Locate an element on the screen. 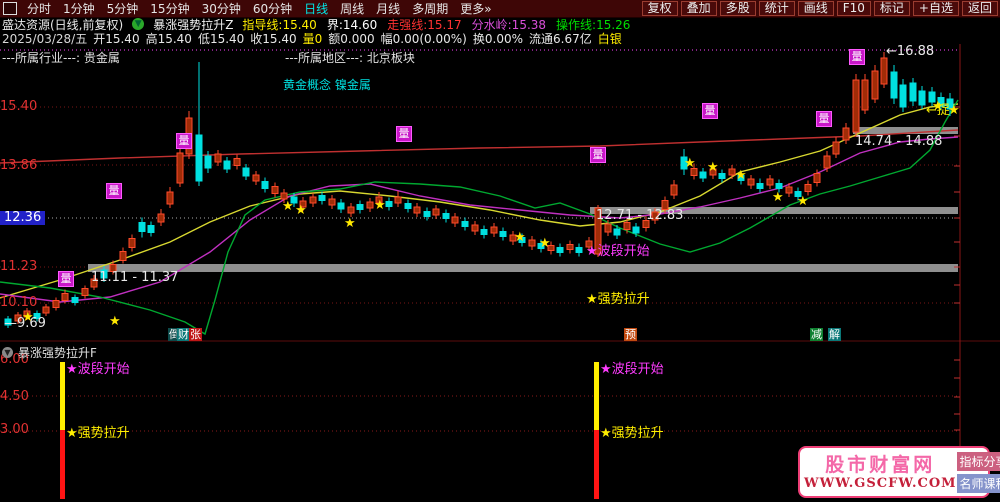  period-menu-item-2: 5分钟 is located at coordinates (123, 8).